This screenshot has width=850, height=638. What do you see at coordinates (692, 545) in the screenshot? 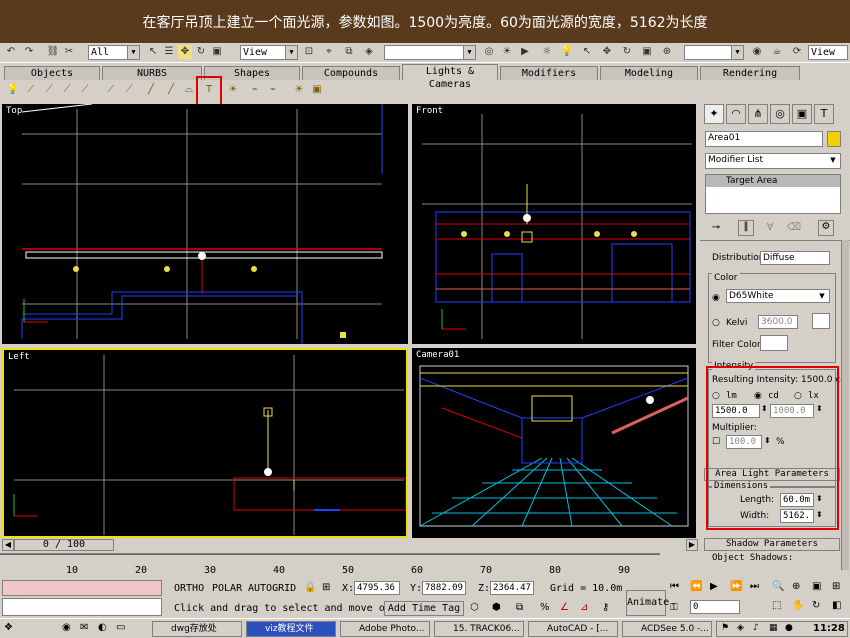
I see `next-frame-icon: ▶` at bounding box center [692, 545].